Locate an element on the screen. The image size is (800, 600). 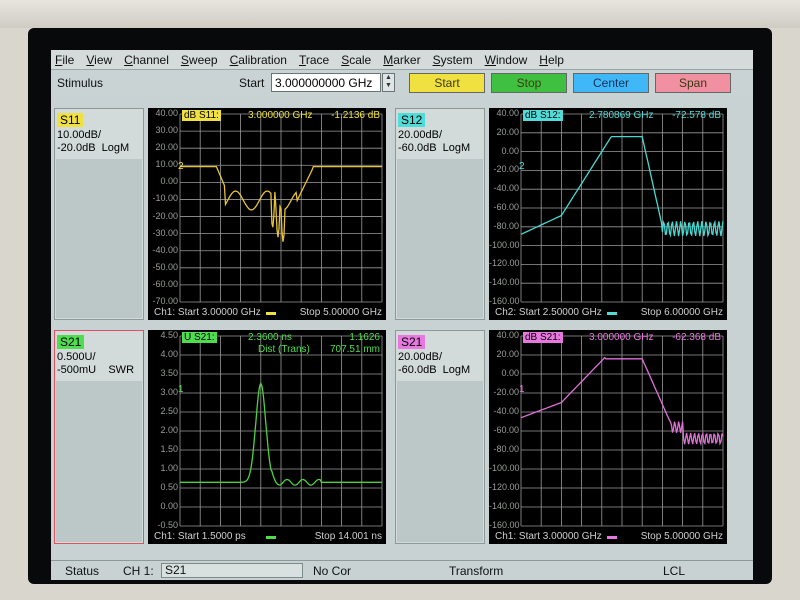
y-tick-label: -0.50 is located at coordinates (167, 525).